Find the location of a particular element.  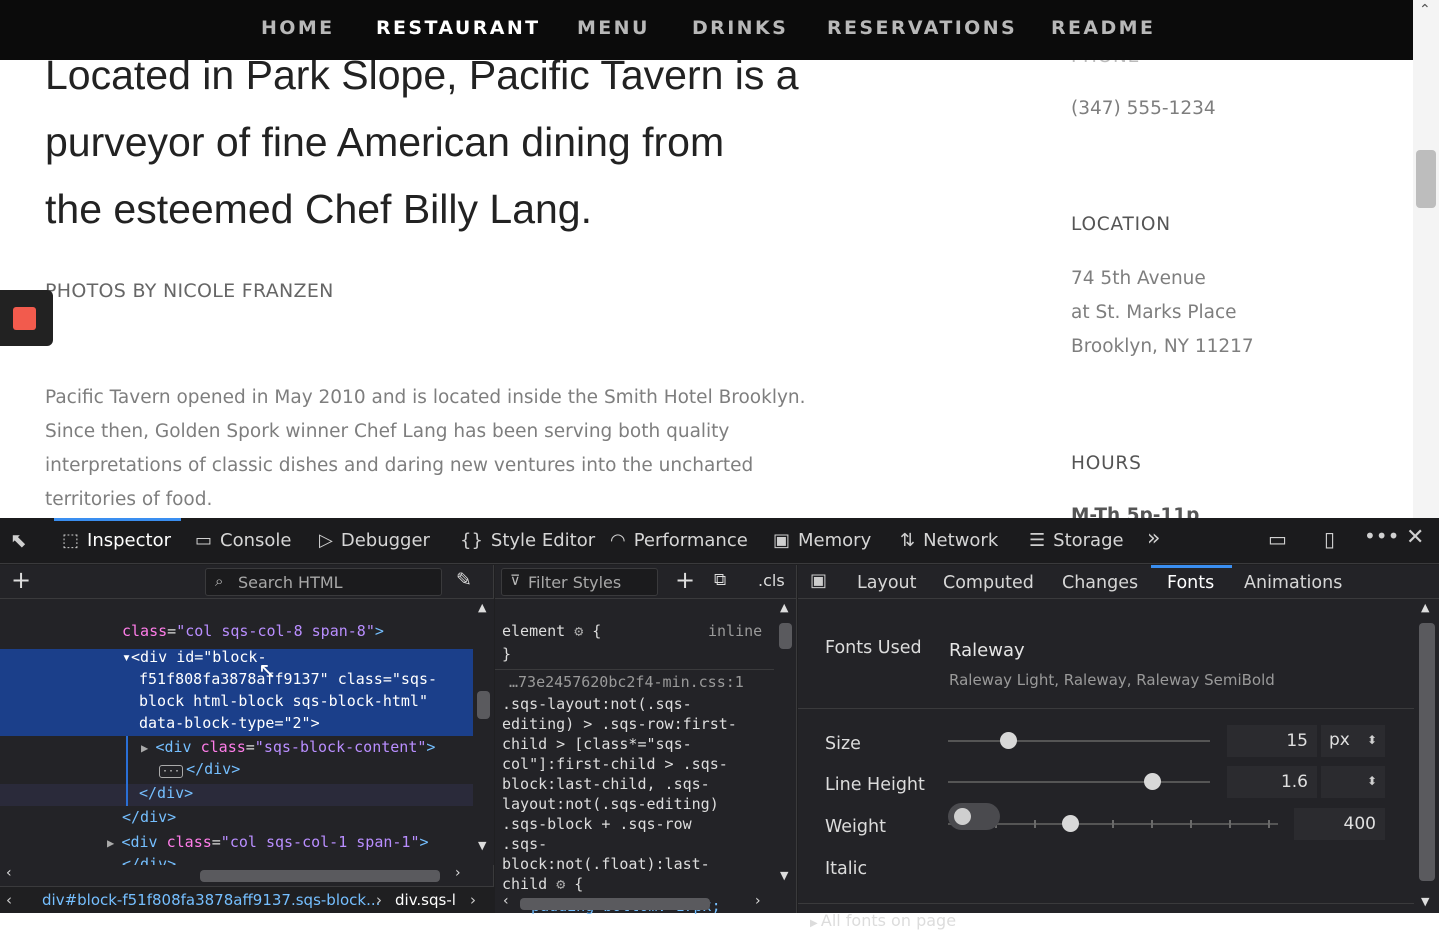

size-input: 15 is located at coordinates (1272, 741).